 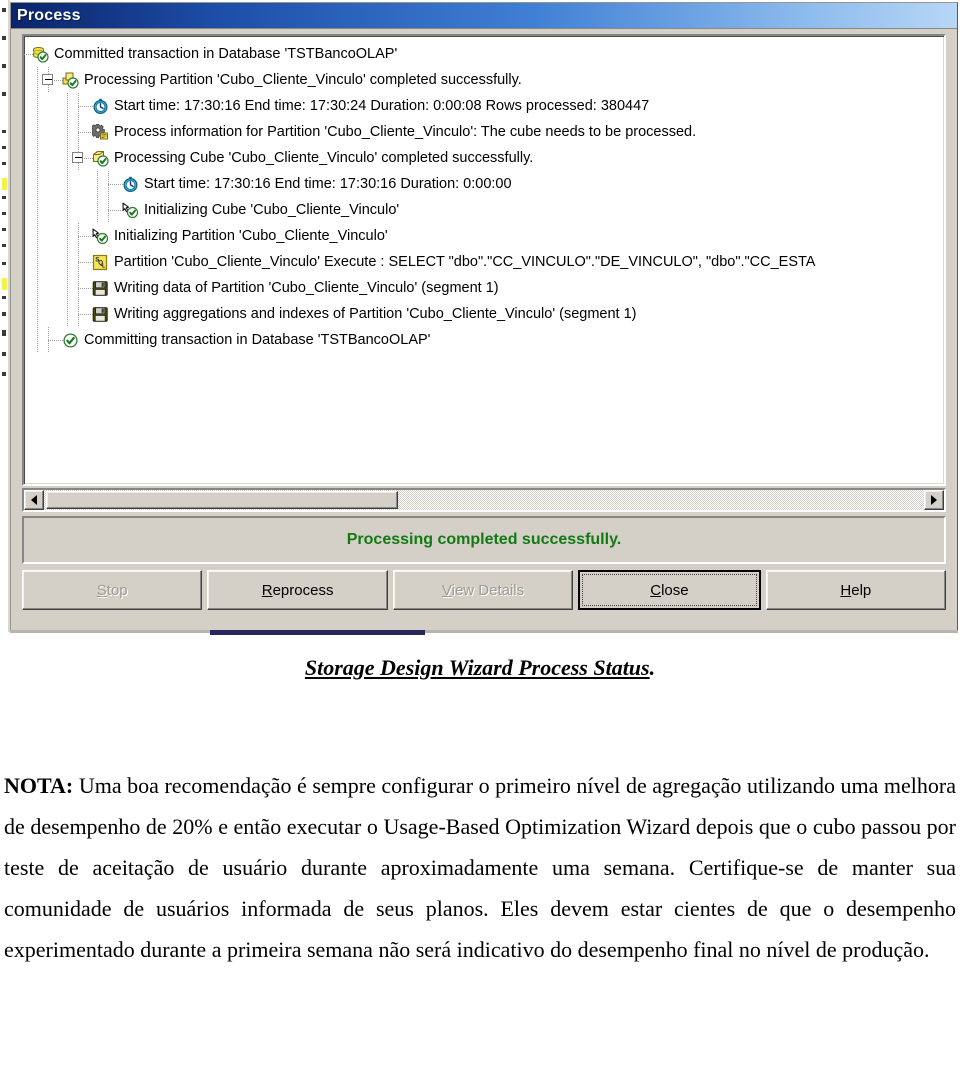 What do you see at coordinates (317, 632) in the screenshot?
I see `background-window-bottom-sliver` at bounding box center [317, 632].